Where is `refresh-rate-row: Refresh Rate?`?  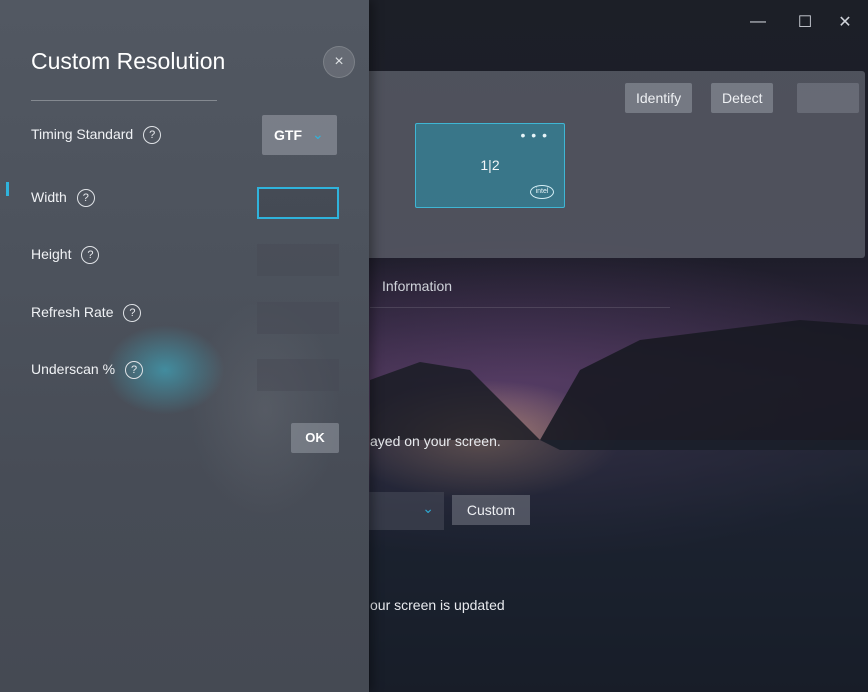
refresh-rate-row: Refresh Rate? is located at coordinates (86, 313).